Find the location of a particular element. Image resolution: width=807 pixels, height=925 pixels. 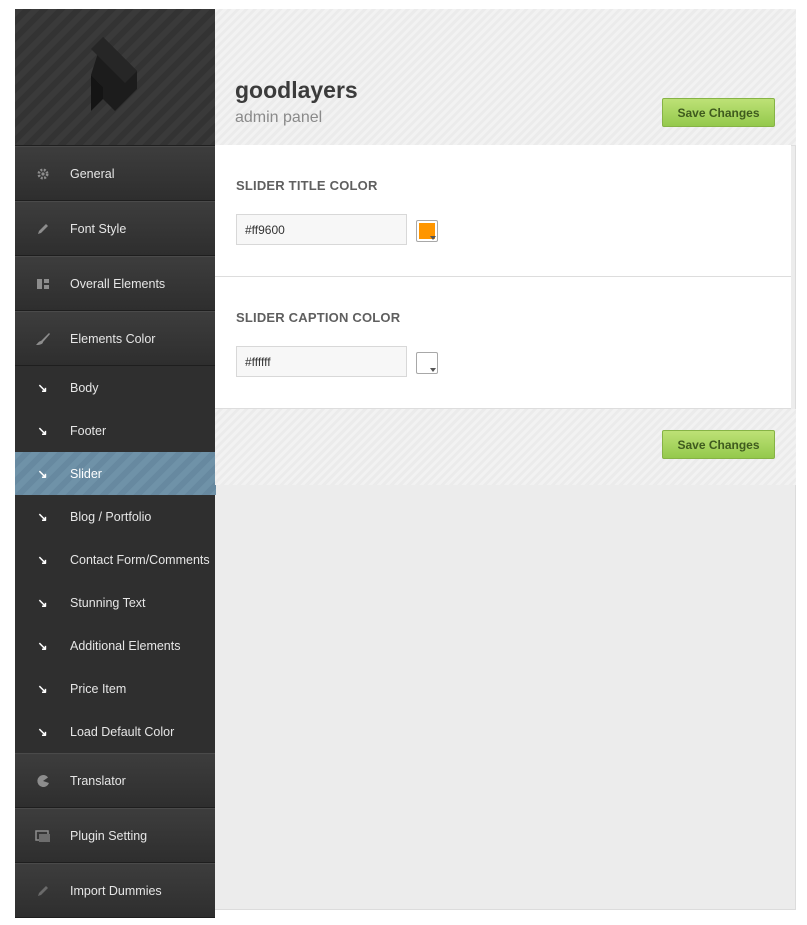

submenu-item-slider: ↘ Slider is located at coordinates (115, 473).